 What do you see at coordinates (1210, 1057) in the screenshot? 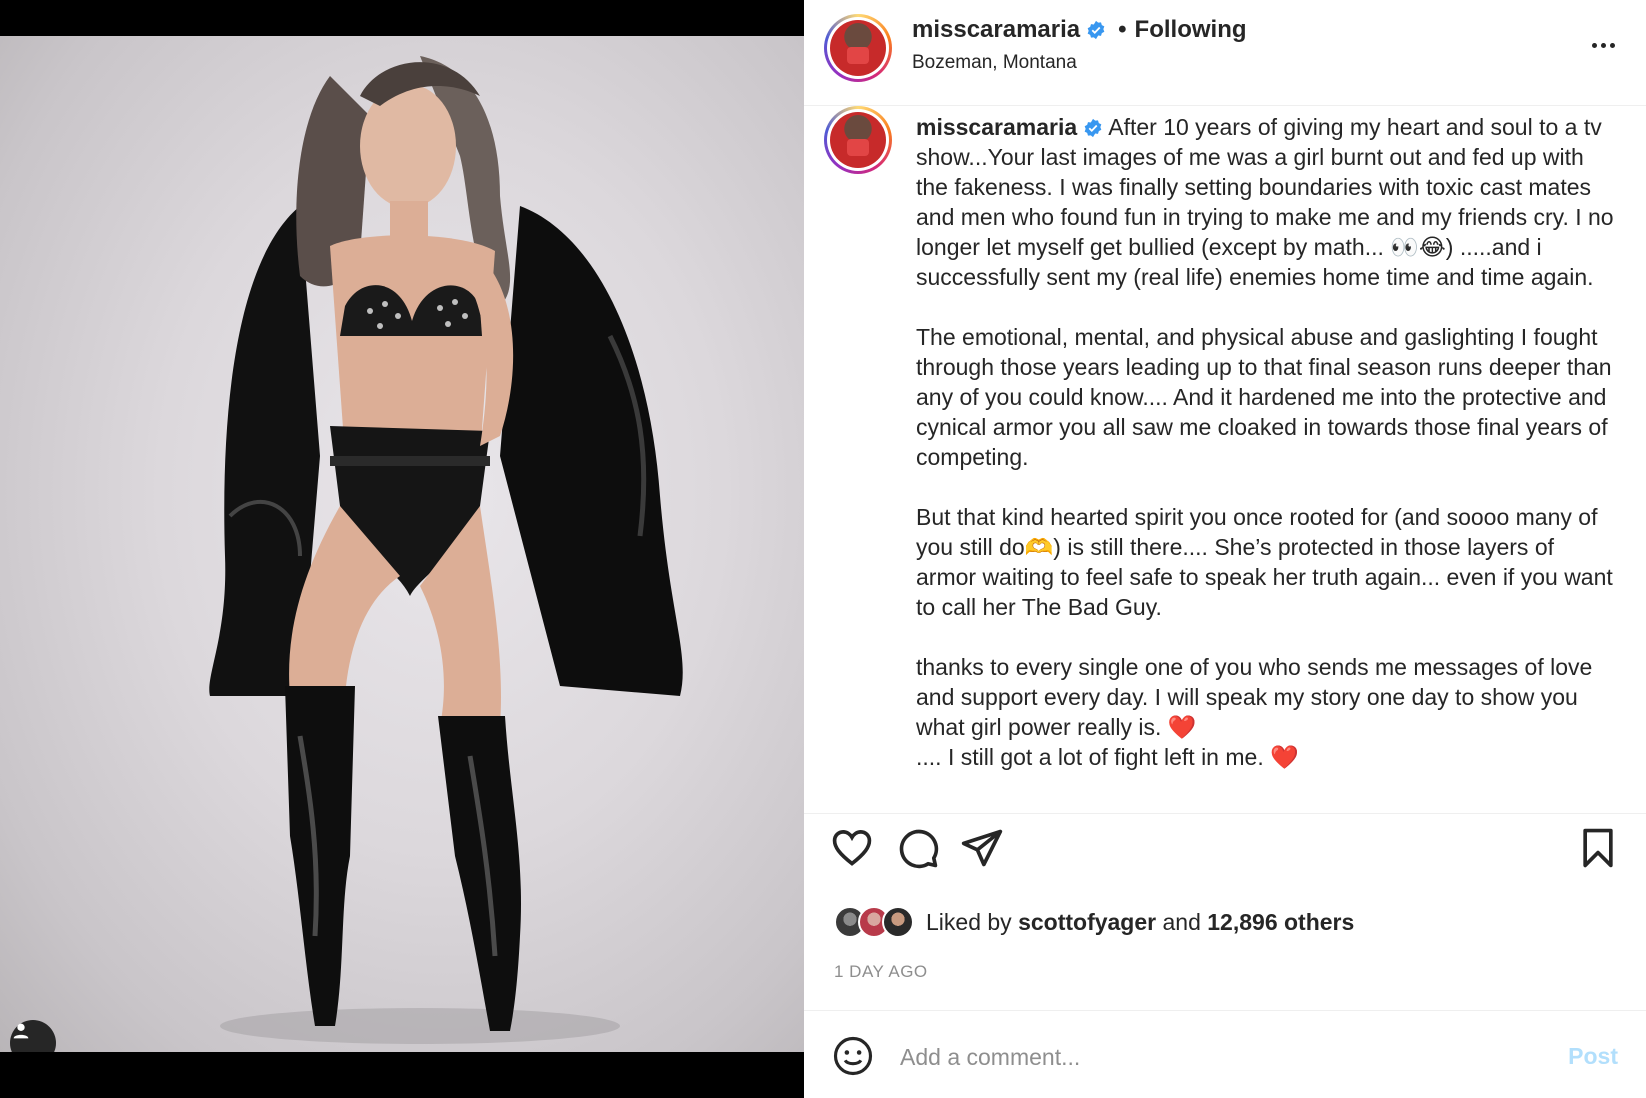
I see `comment-input` at bounding box center [1210, 1057].